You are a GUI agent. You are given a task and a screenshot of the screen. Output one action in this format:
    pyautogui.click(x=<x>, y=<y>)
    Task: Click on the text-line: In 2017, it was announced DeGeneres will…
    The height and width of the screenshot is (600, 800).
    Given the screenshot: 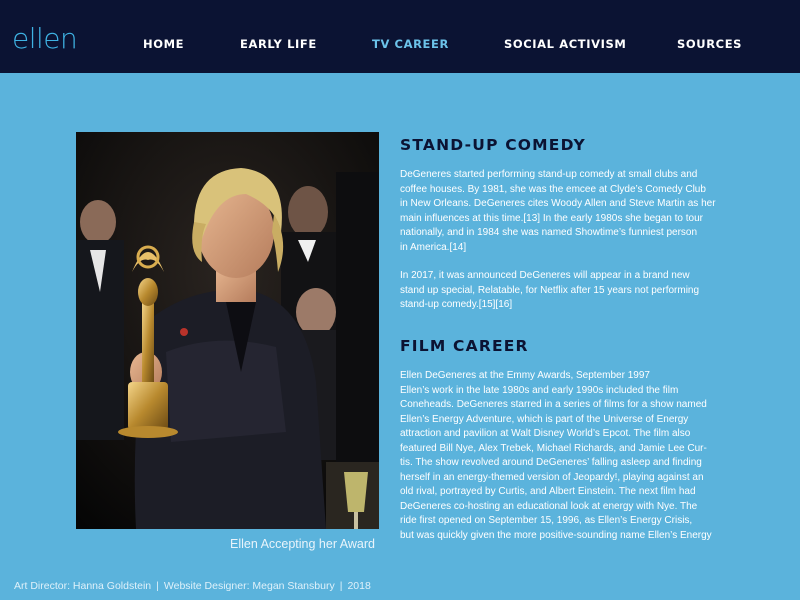 What is the action you would take?
    pyautogui.click(x=545, y=275)
    